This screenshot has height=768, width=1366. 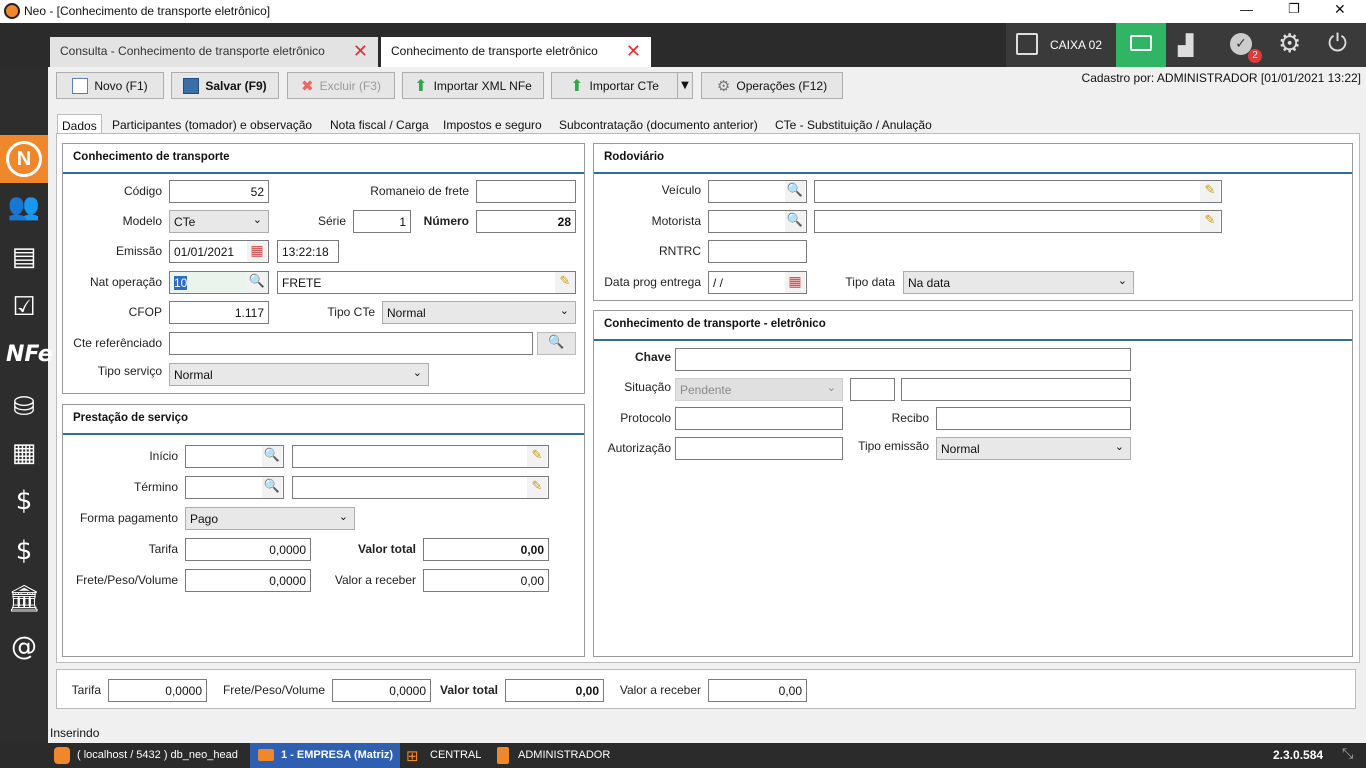 I want to click on valorrec-input: 0,00, so click(x=486, y=580).